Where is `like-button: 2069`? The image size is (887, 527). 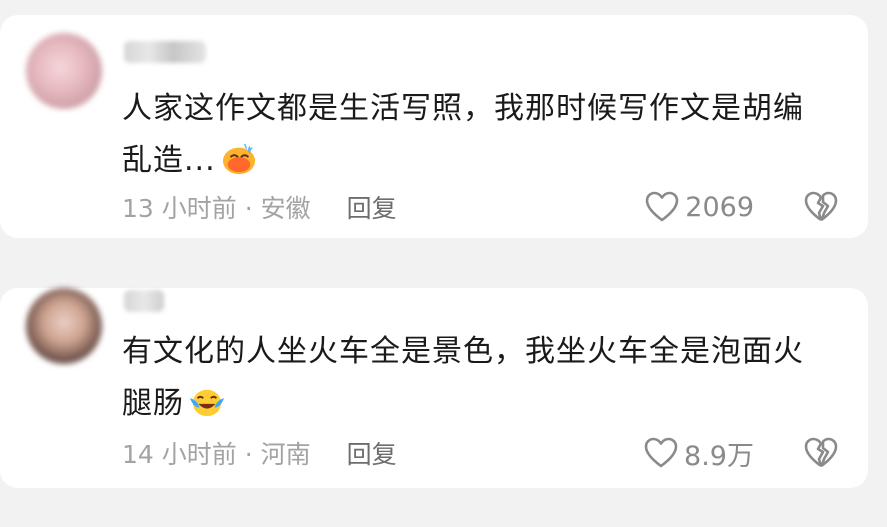 like-button: 2069 is located at coordinates (699, 207).